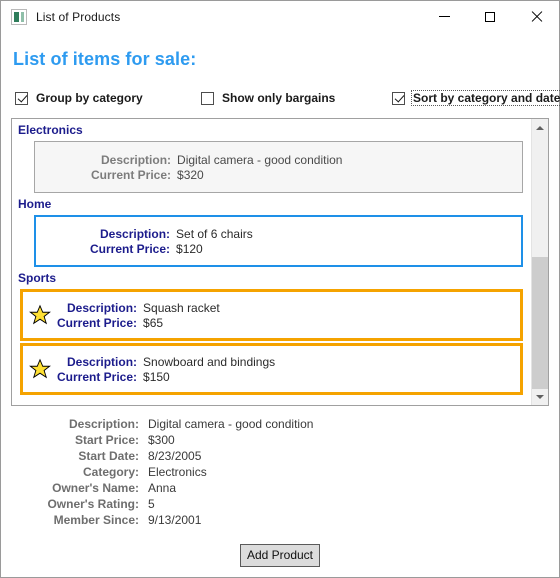 This screenshot has height=578, width=560. Describe the element at coordinates (110, 472) in the screenshot. I see `detail-label-category: Category:` at that location.